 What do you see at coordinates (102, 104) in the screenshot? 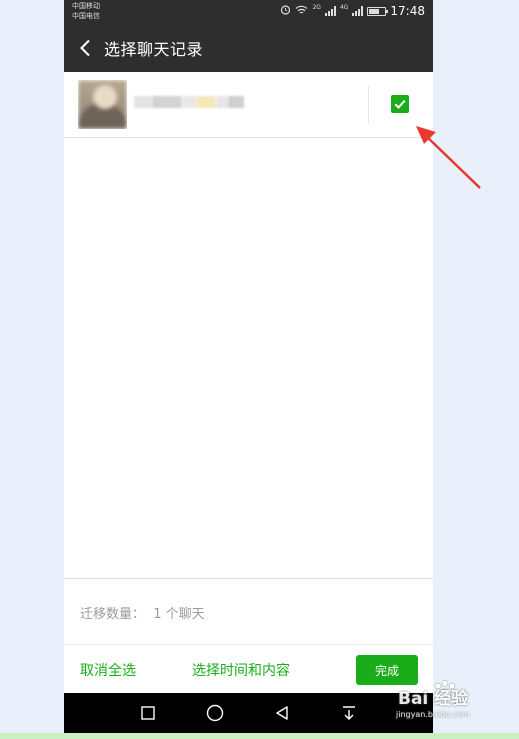
I see `avatar` at bounding box center [102, 104].